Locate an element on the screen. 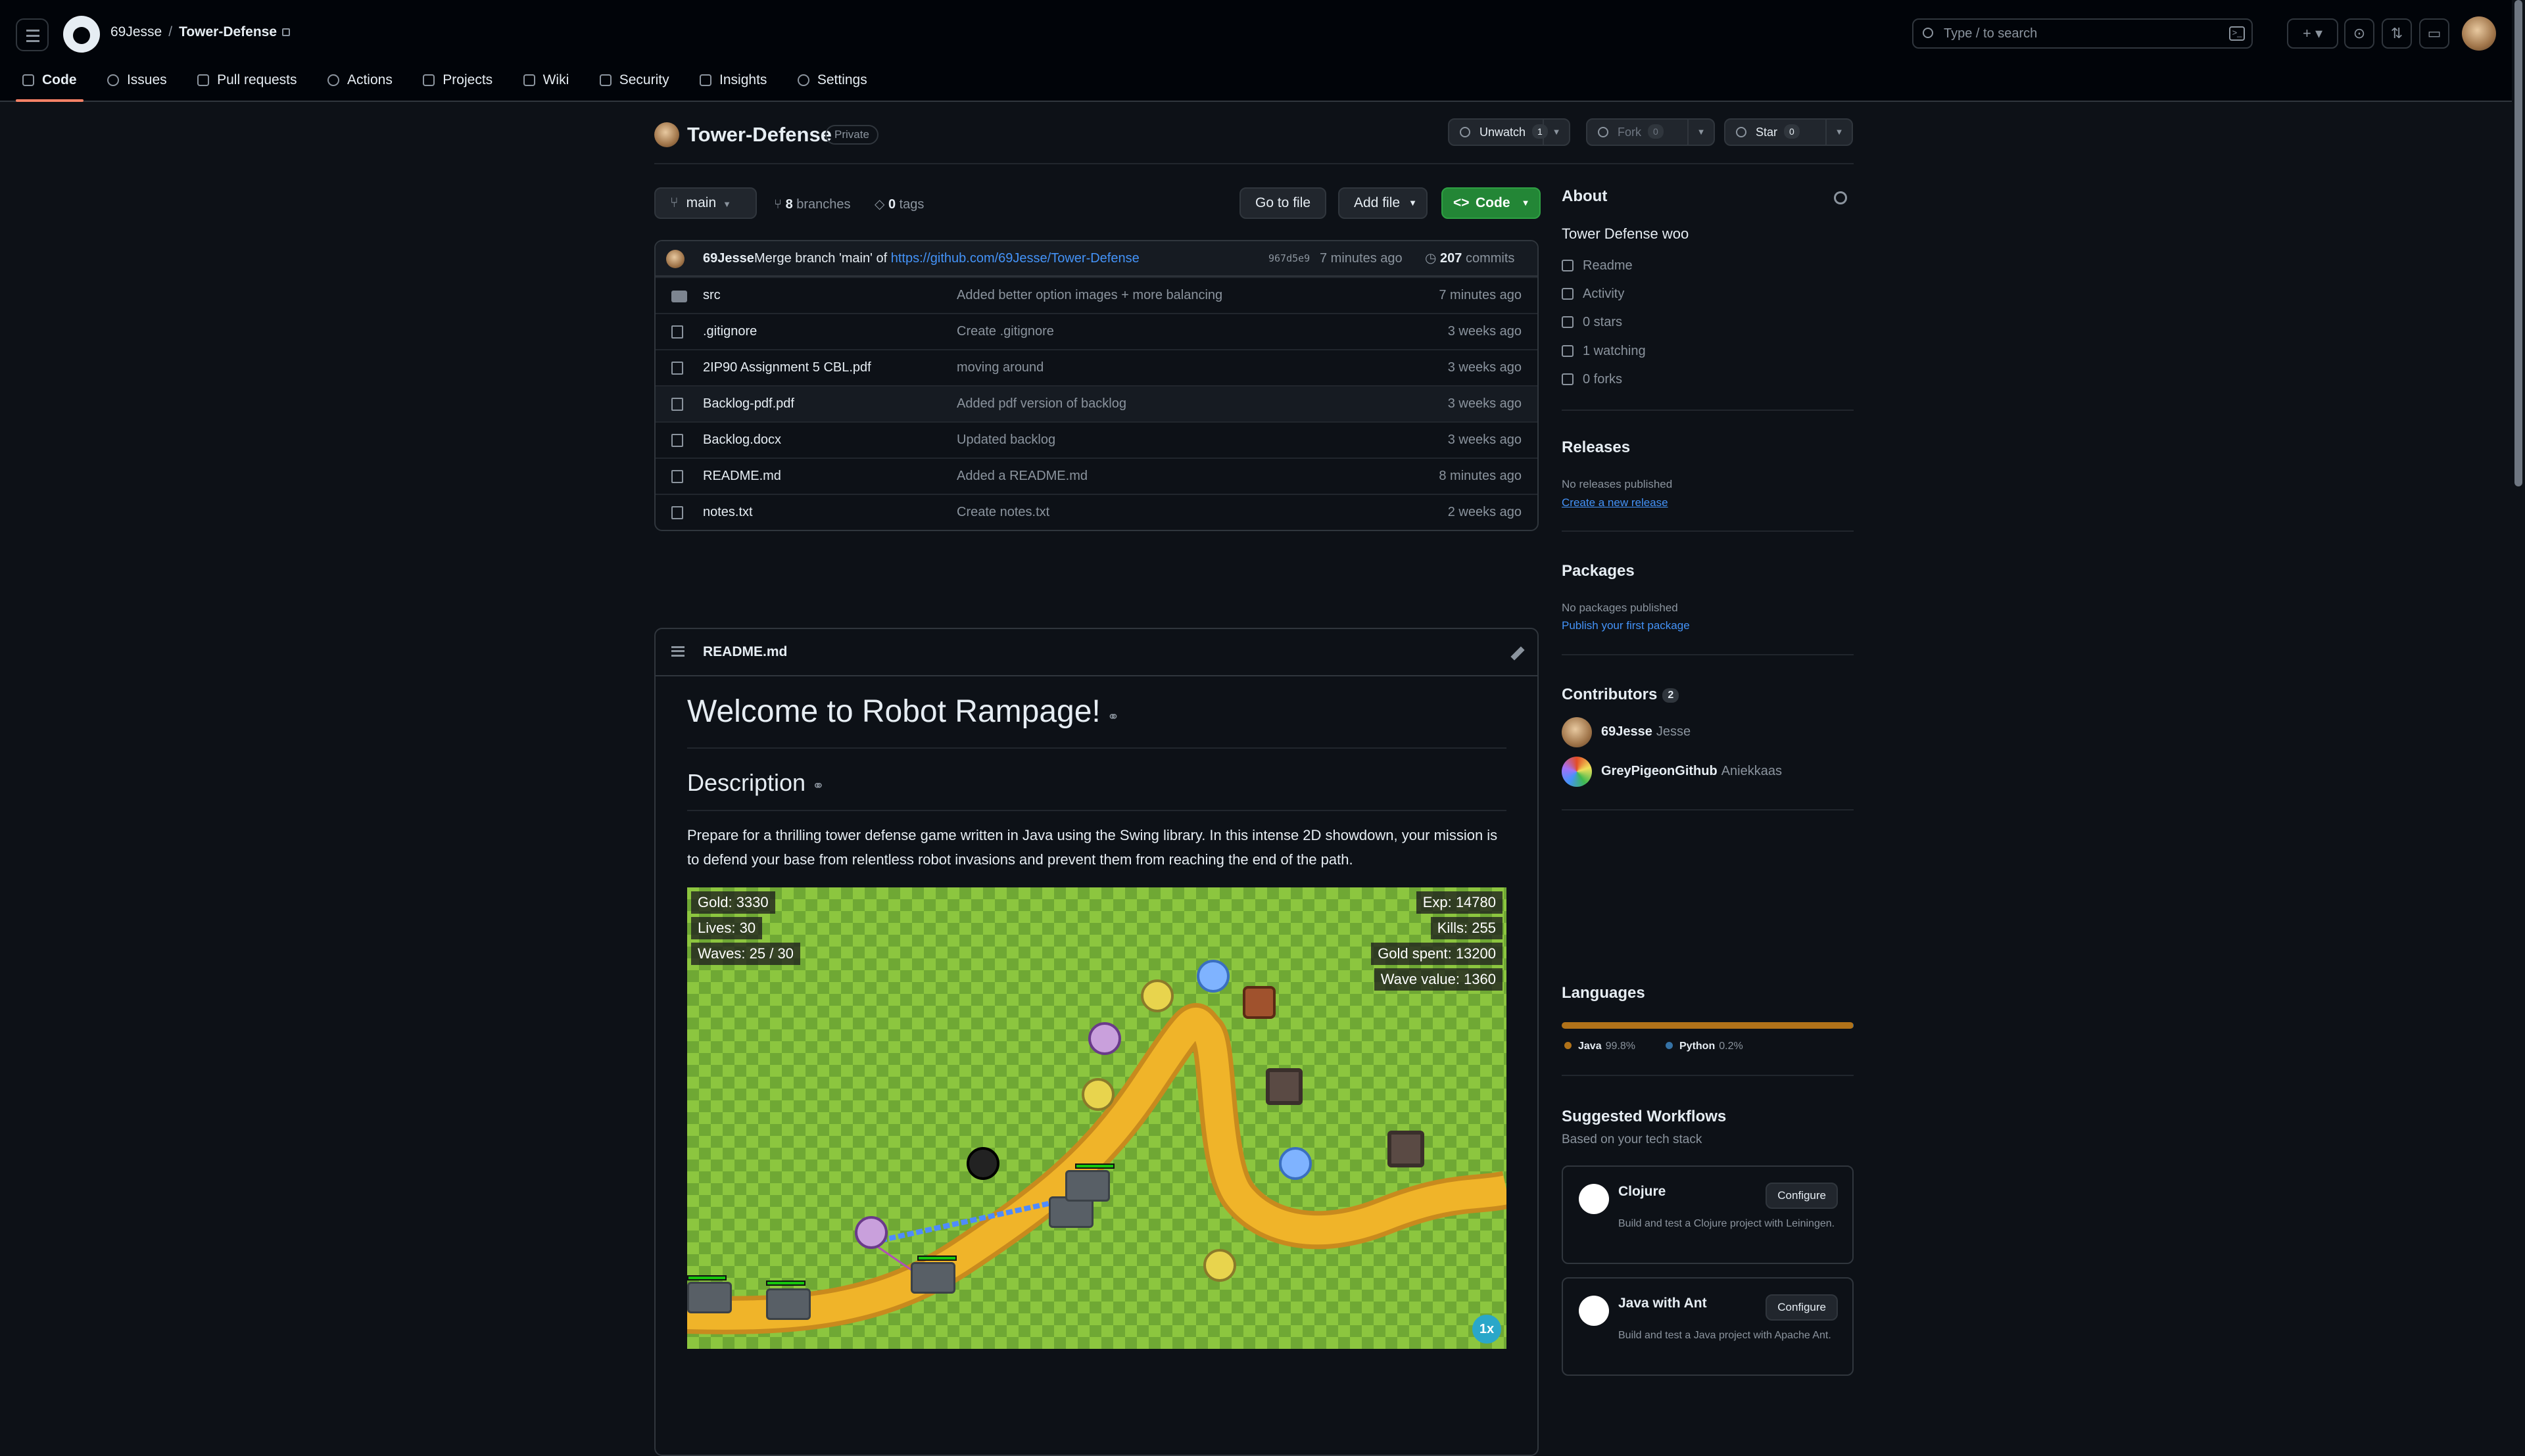 This screenshot has width=2525, height=1456. pencil-icon is located at coordinates (1518, 653).